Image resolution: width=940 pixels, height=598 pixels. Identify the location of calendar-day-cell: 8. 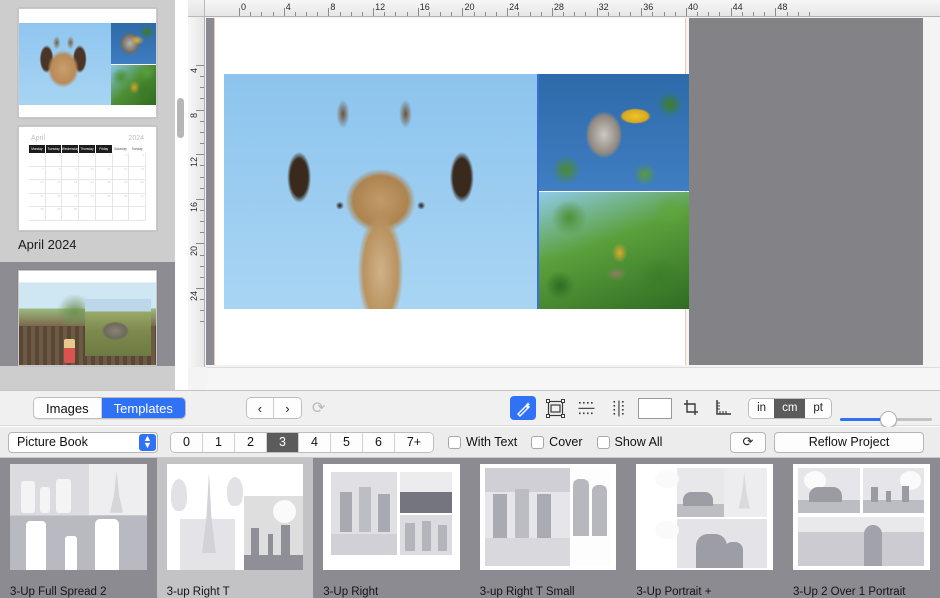
(54, 173).